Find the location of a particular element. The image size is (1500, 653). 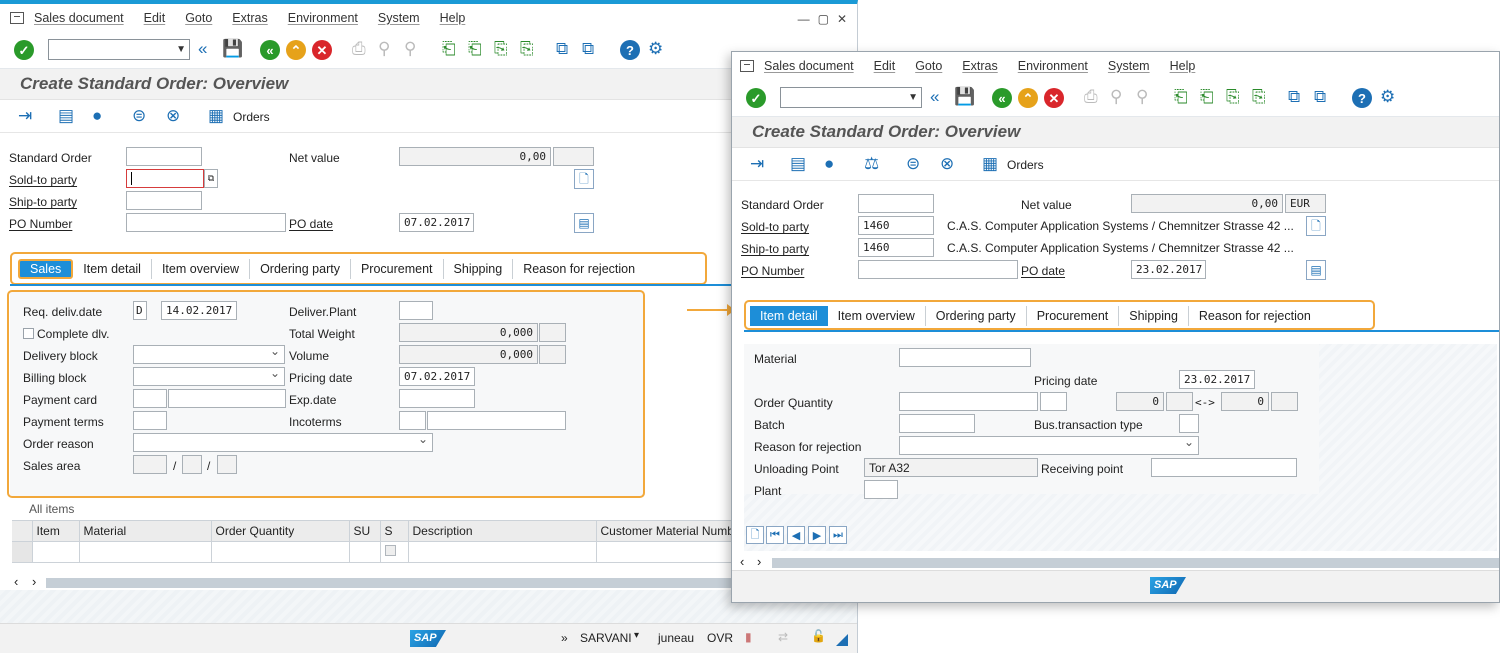

next-page-icon: ⎘ is located at coordinates (501, 48).